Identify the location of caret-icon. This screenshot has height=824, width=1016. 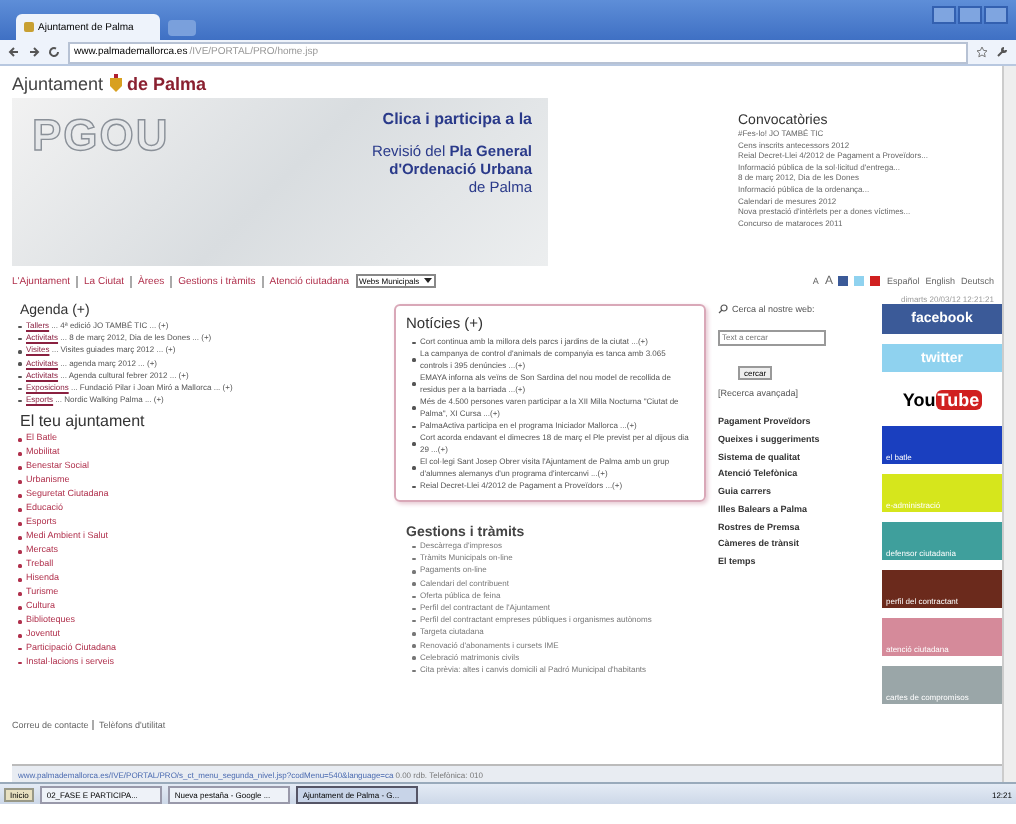
(427, 280).